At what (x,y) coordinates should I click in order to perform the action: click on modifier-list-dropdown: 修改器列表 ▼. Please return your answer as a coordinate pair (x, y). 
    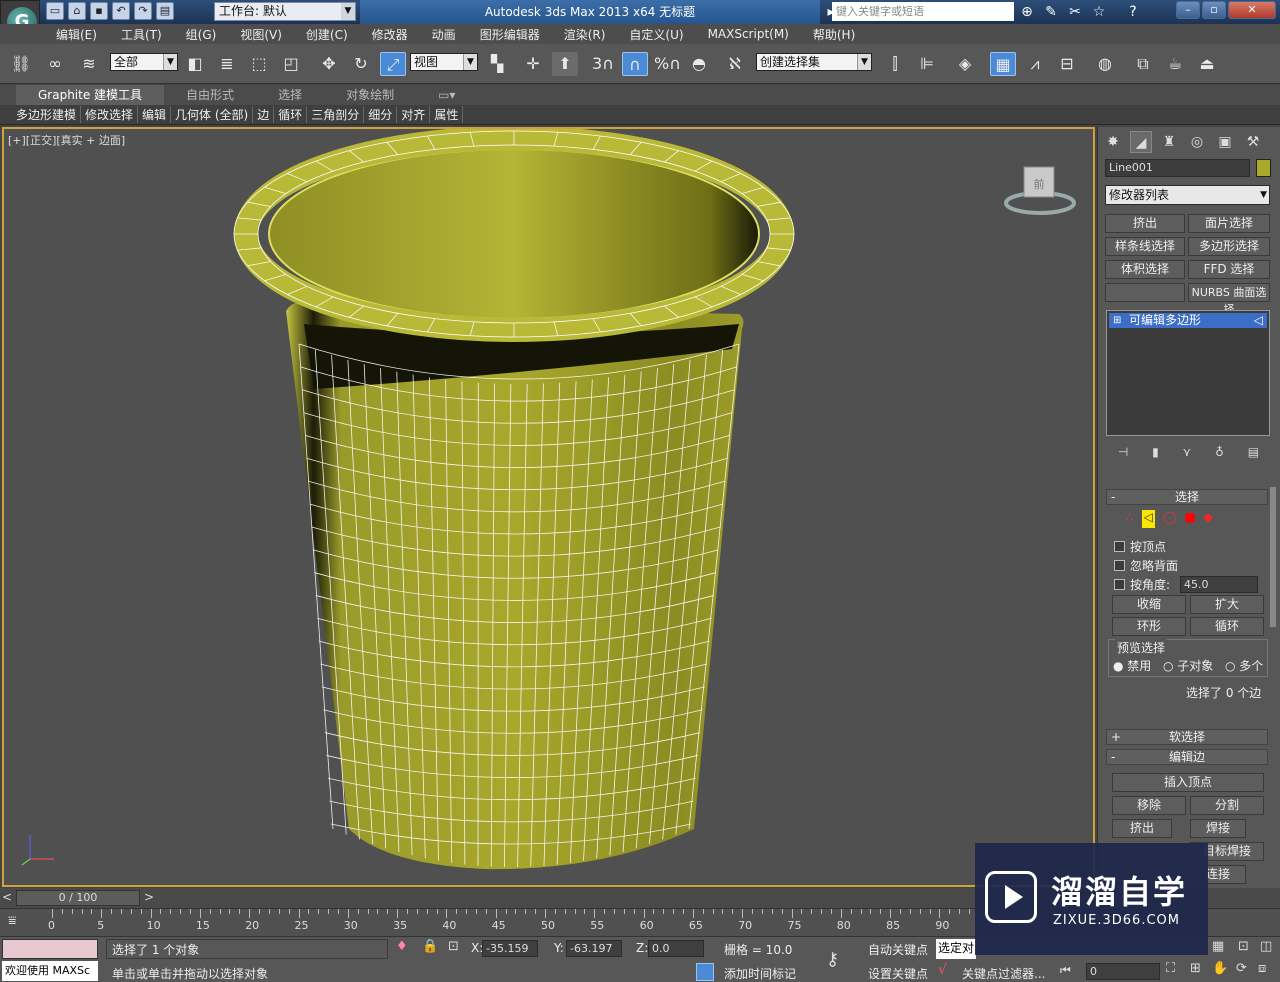
    Looking at the image, I should click on (1187, 195).